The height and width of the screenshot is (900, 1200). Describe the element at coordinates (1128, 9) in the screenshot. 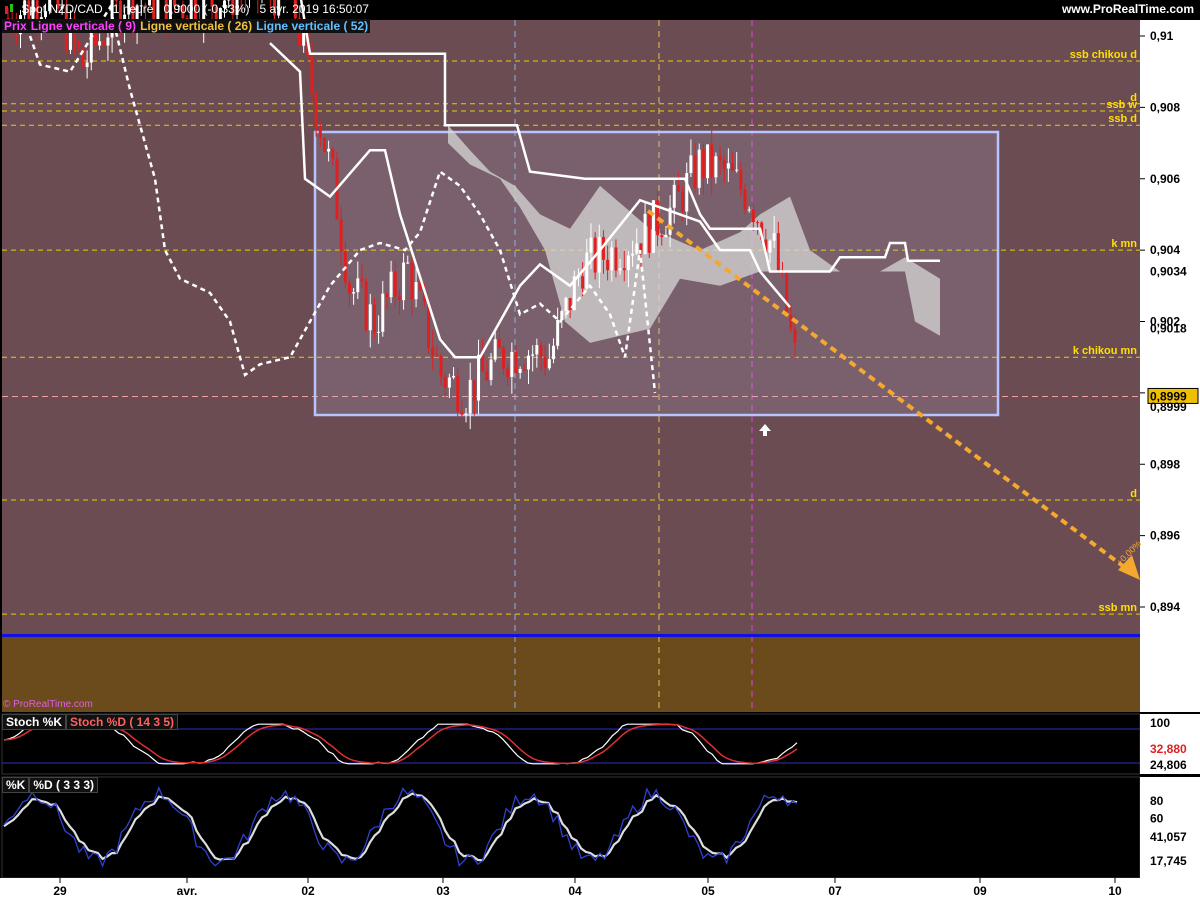

I see `site-link: www.ProRealTime.com` at that location.